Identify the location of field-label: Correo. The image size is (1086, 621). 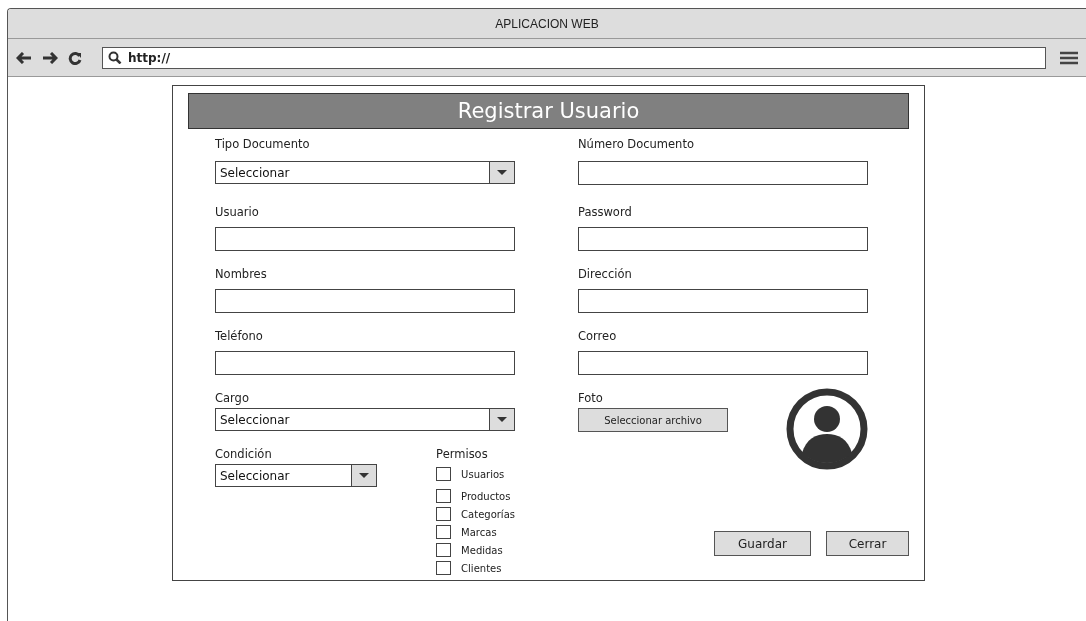
(598, 336).